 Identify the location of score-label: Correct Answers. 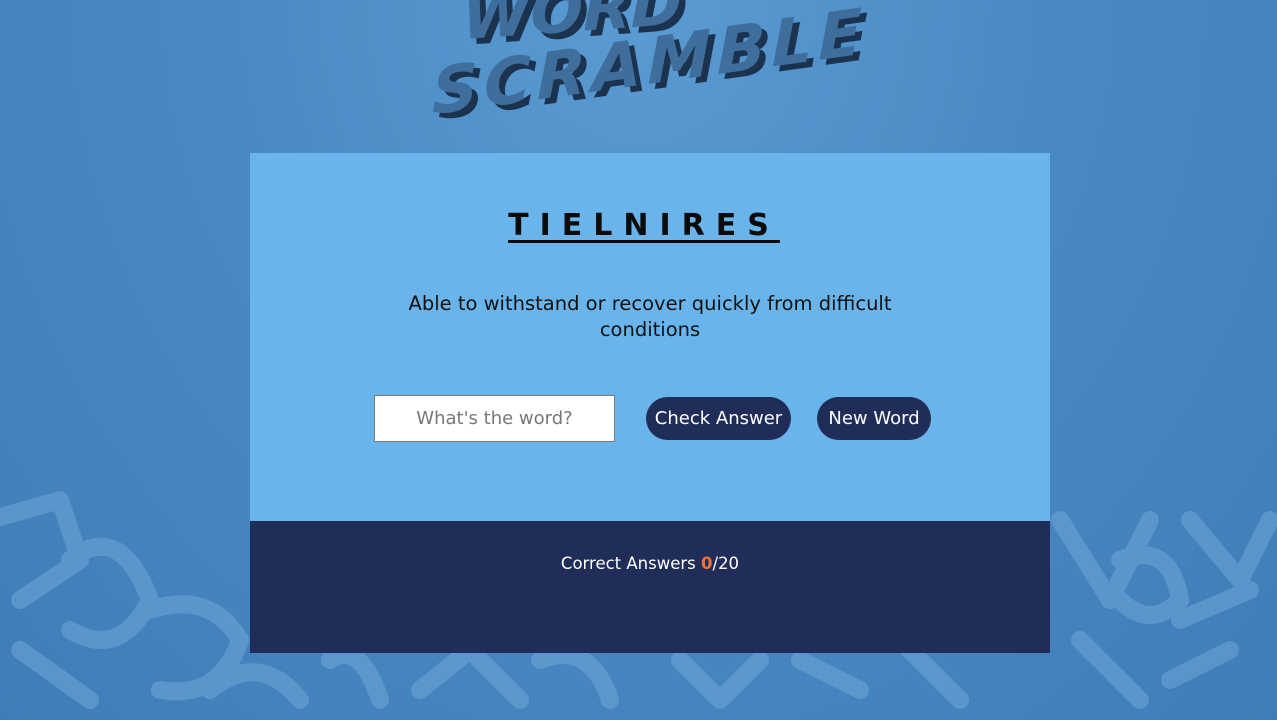
(628, 563).